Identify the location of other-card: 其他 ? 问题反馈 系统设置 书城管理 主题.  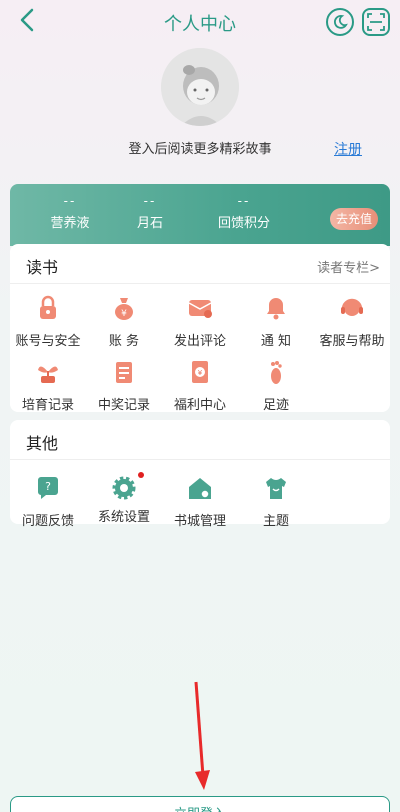
(200, 474).